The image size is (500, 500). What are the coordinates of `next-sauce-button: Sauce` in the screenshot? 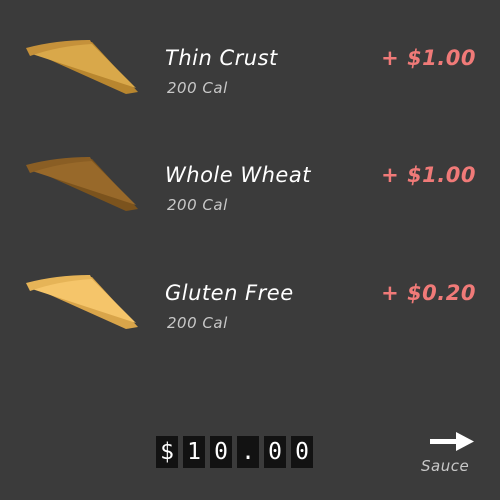 It's located at (449, 454).